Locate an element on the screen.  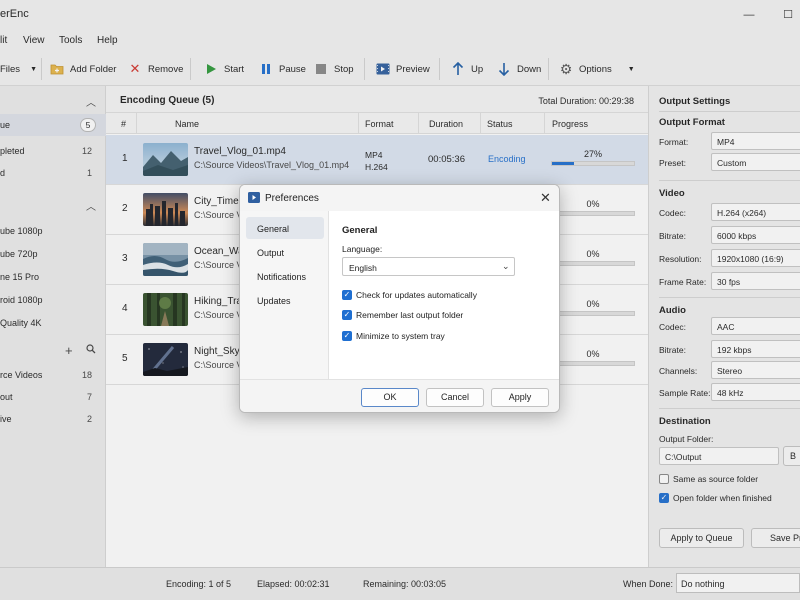
minimize-tray-label: Minimize to system tray is located at coordinates (400, 336).